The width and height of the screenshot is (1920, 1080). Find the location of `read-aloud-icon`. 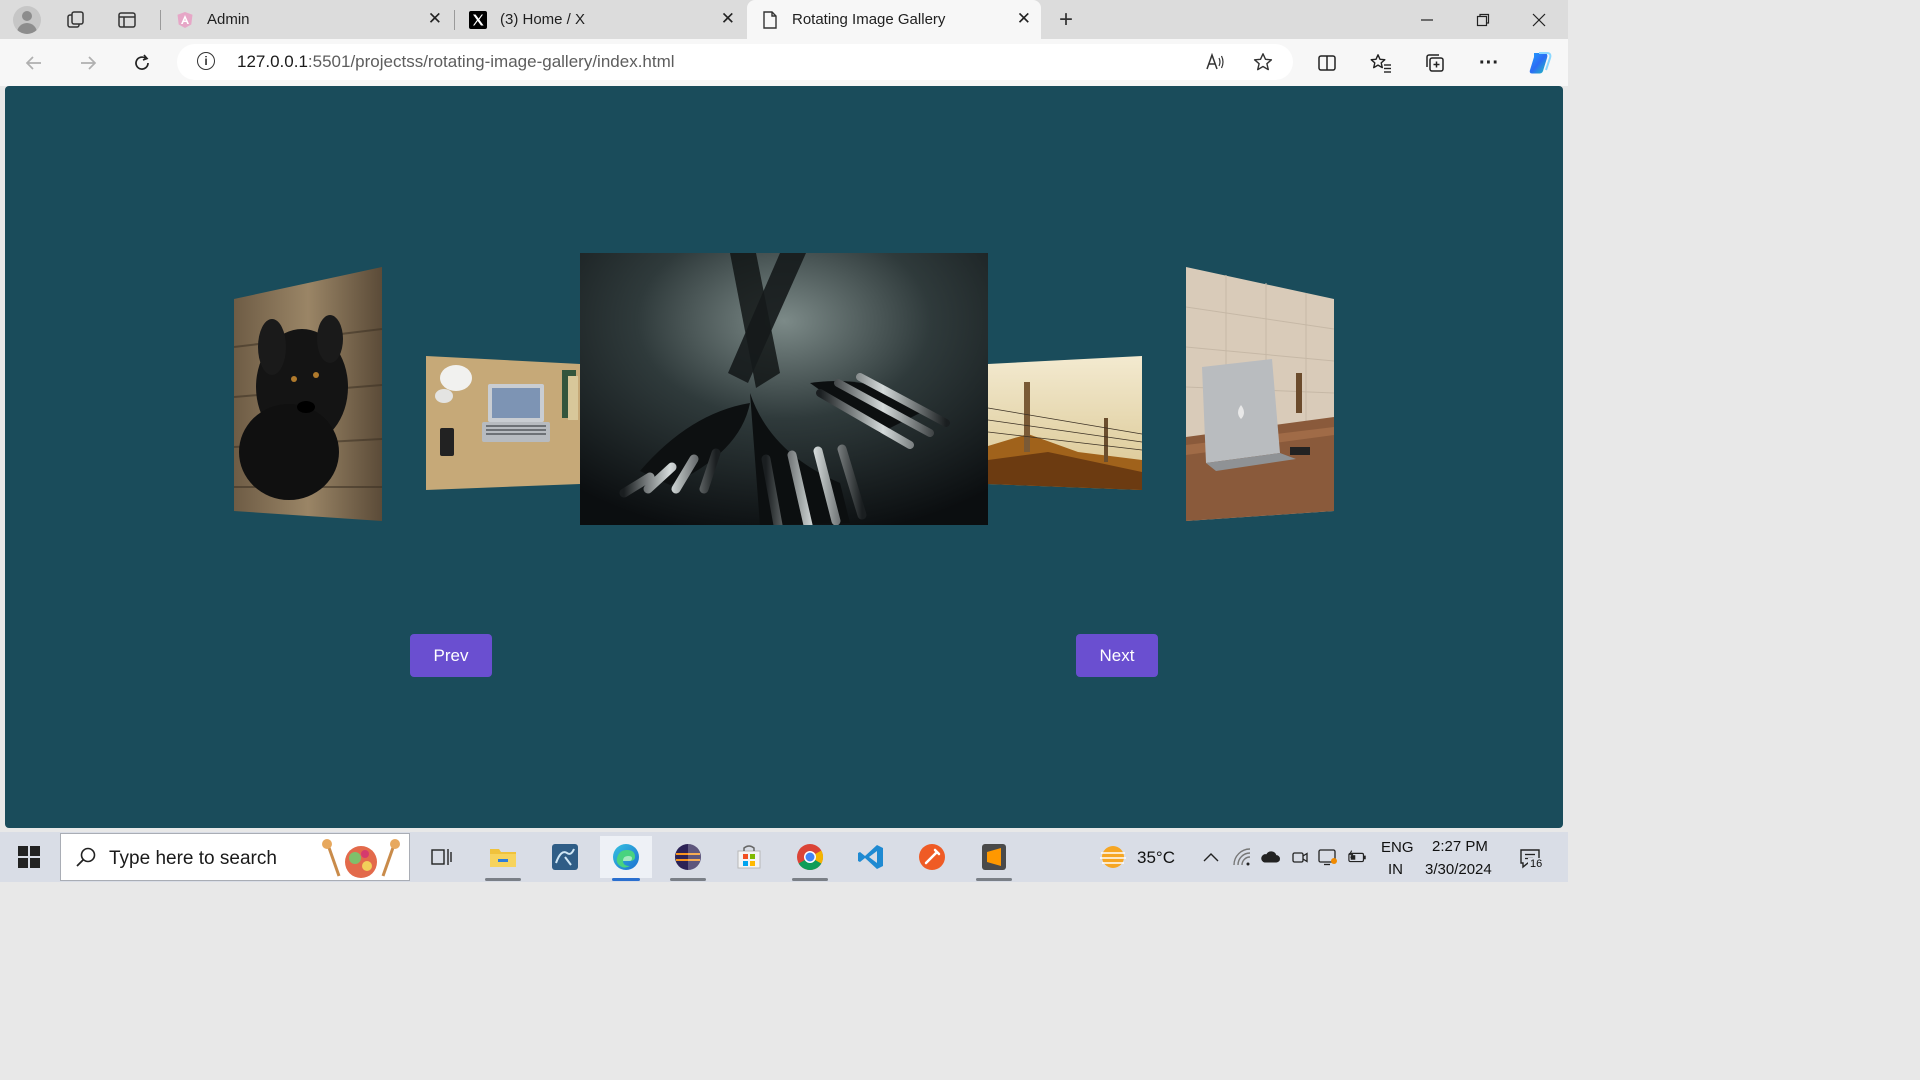

read-aloud-icon is located at coordinates (1215, 62).